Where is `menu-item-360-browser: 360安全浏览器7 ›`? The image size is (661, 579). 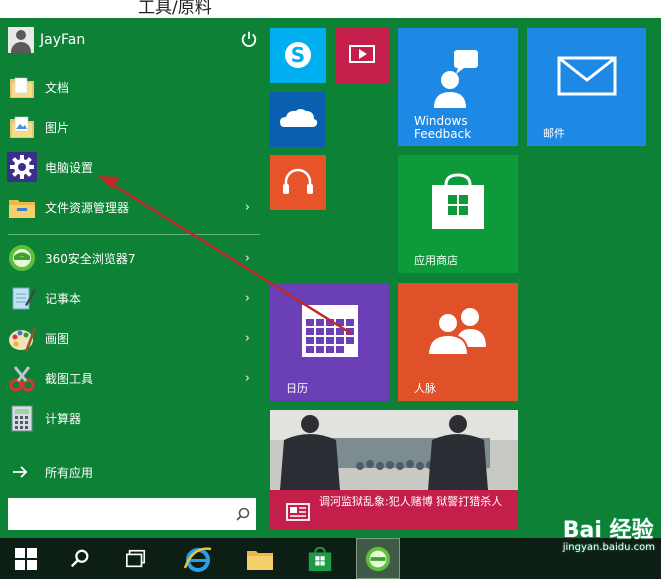
menu-item-360-browser: 360安全浏览器7 › is located at coordinates (131, 258).